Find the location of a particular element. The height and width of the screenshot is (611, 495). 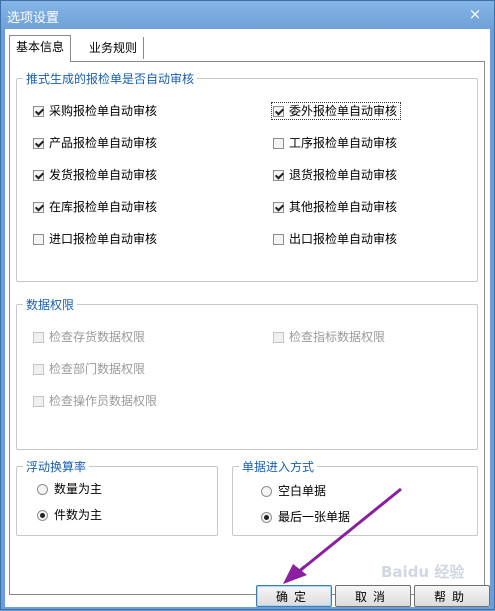

checkbox-label: 检查存货数据权限 is located at coordinates (97, 337).